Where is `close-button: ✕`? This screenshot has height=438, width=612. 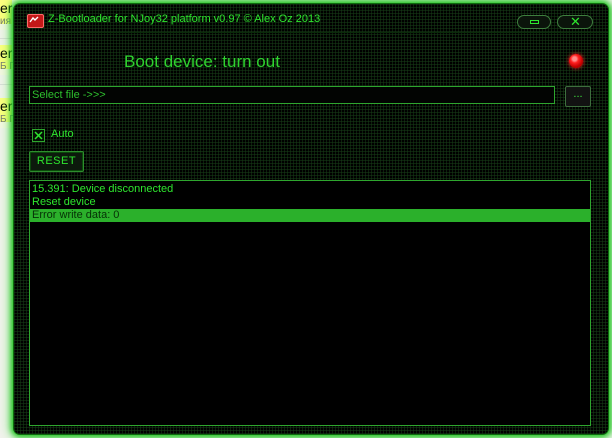 close-button: ✕ is located at coordinates (575, 21).